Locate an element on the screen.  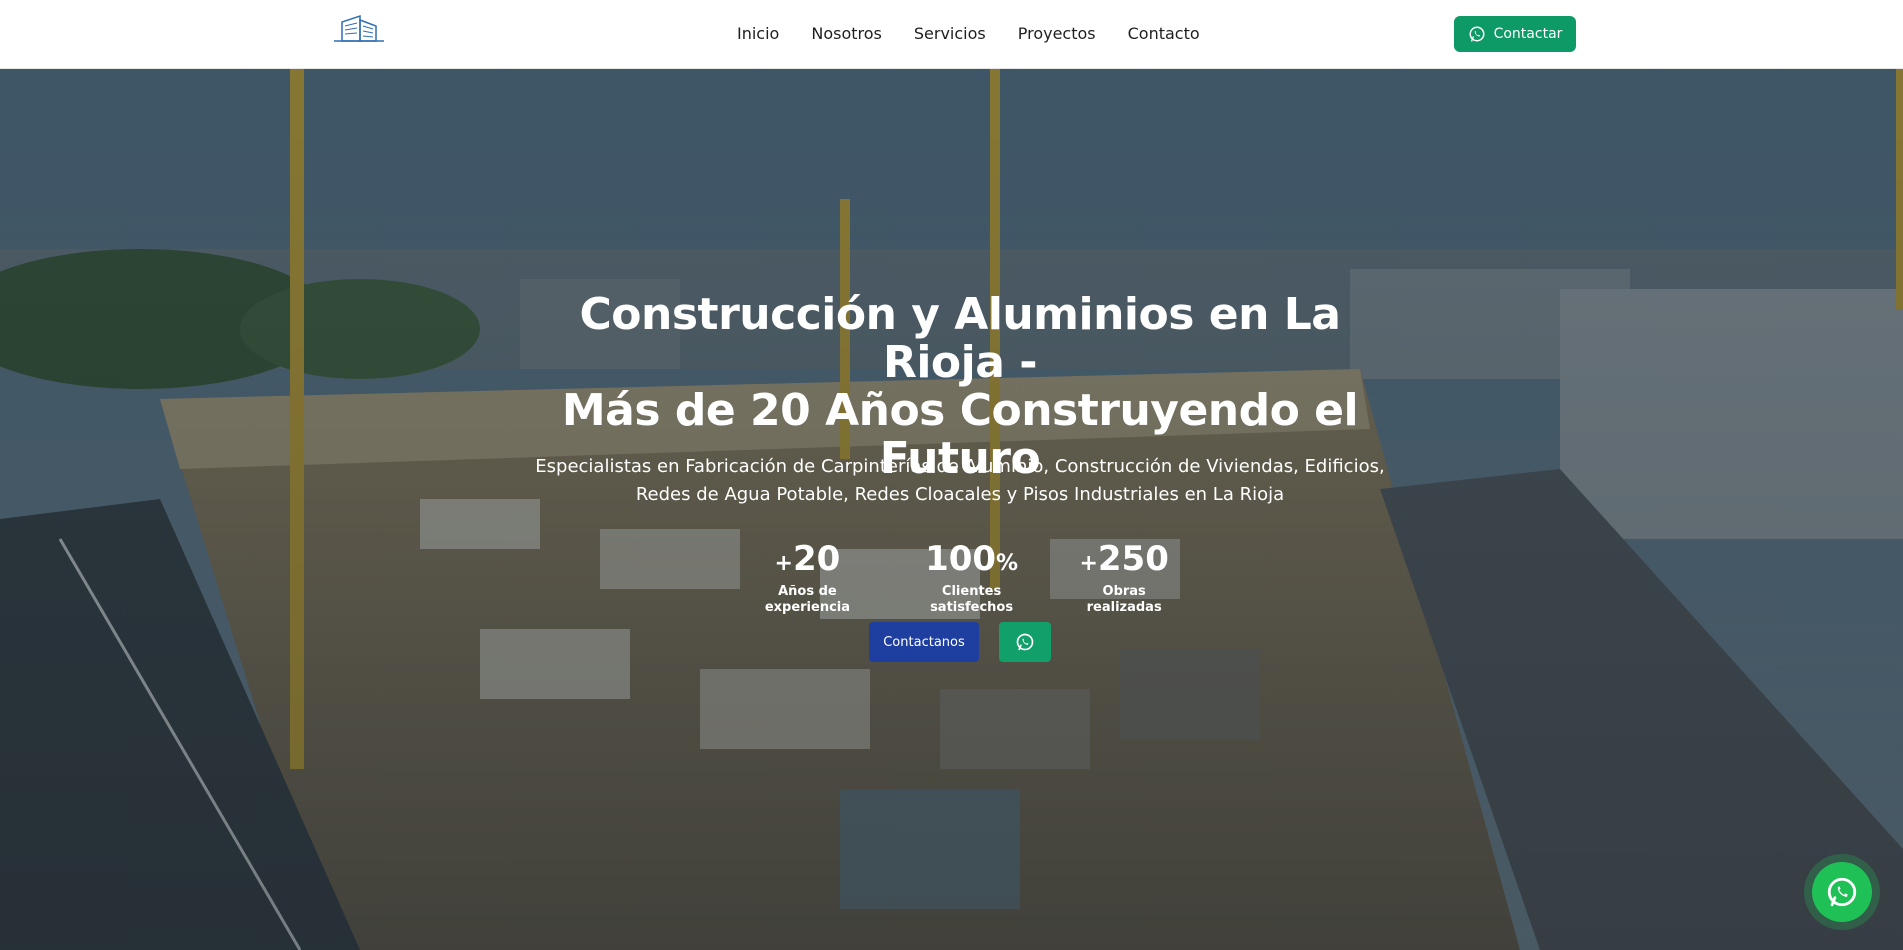
nav-contacto: Contacto is located at coordinates (1164, 34).